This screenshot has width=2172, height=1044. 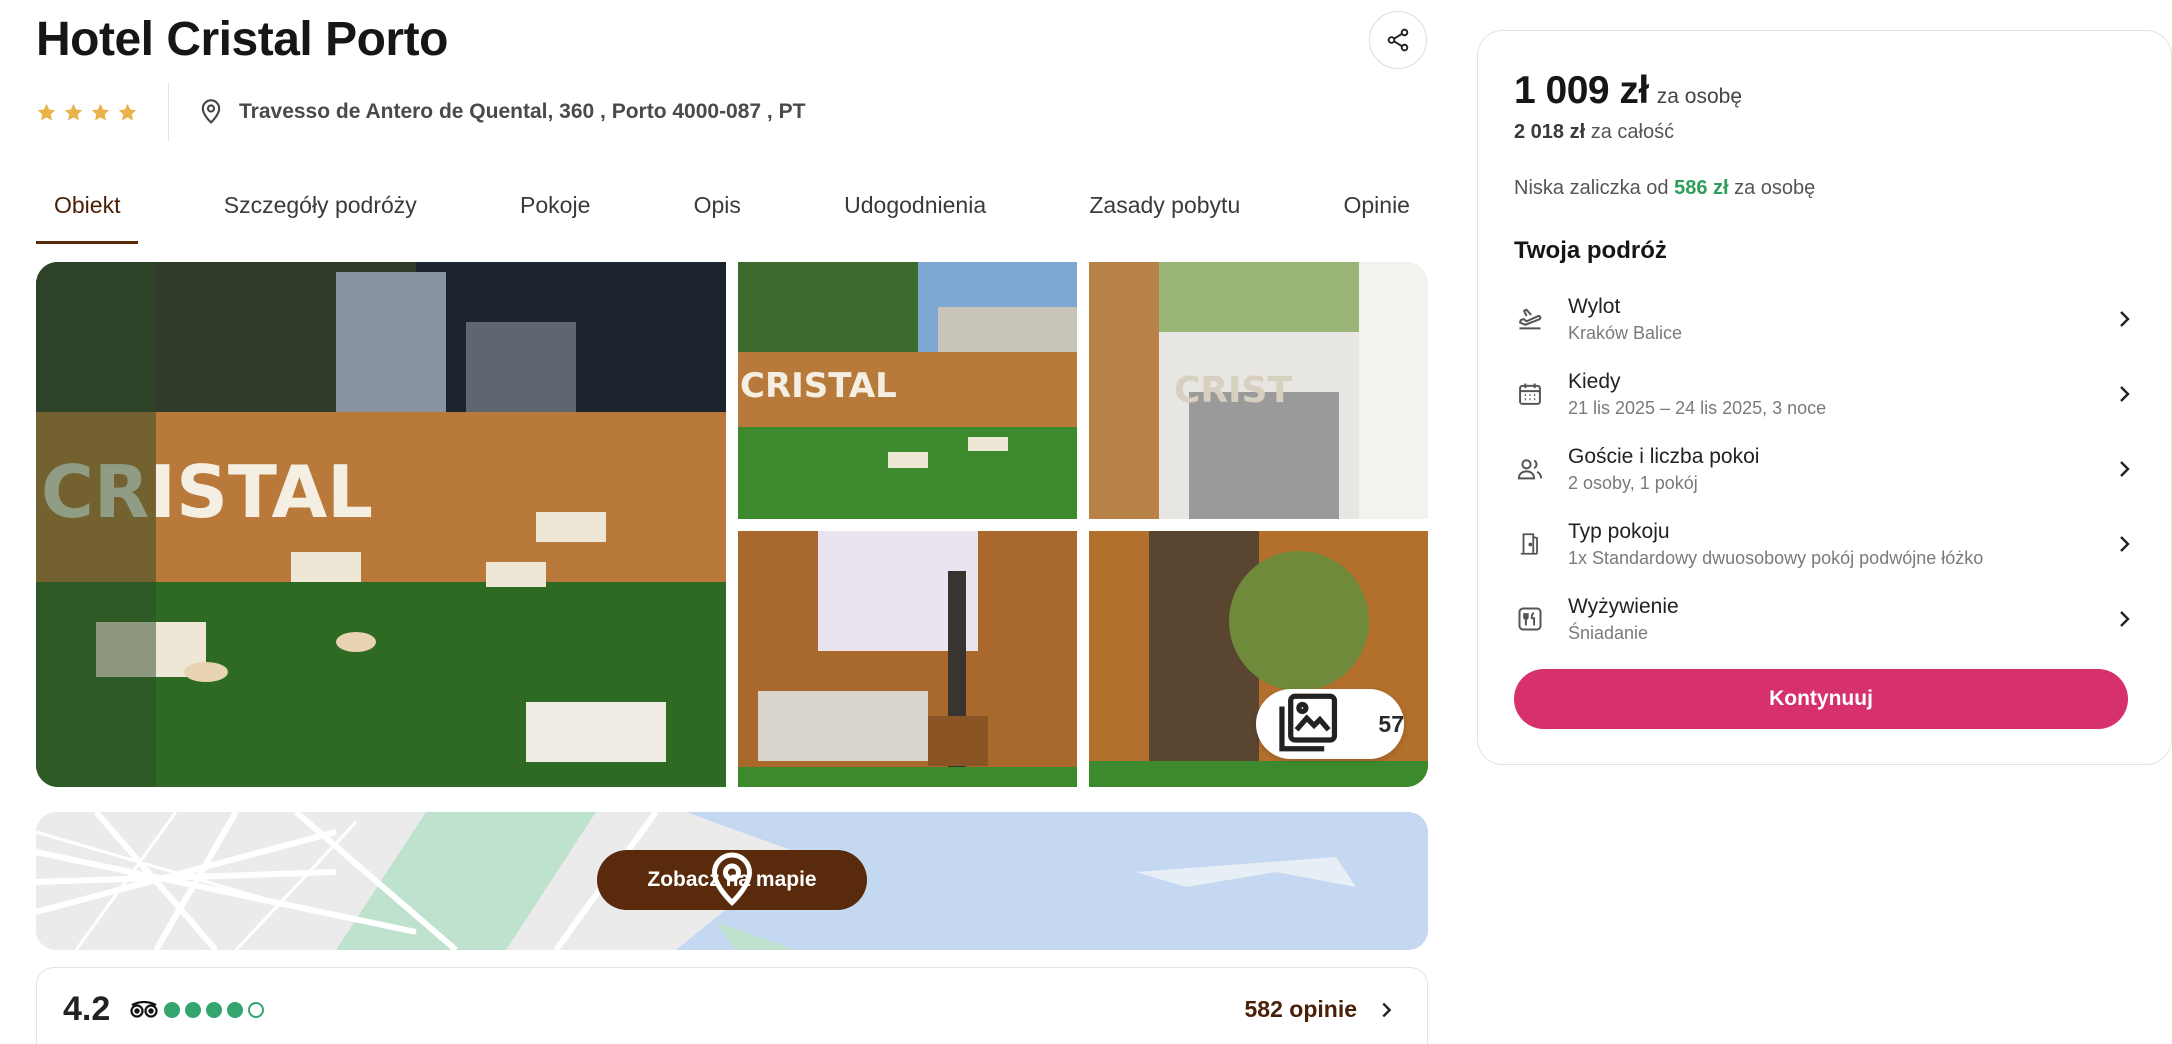 What do you see at coordinates (1701, 188) in the screenshot?
I see `deposit-amount: 586 zł` at bounding box center [1701, 188].